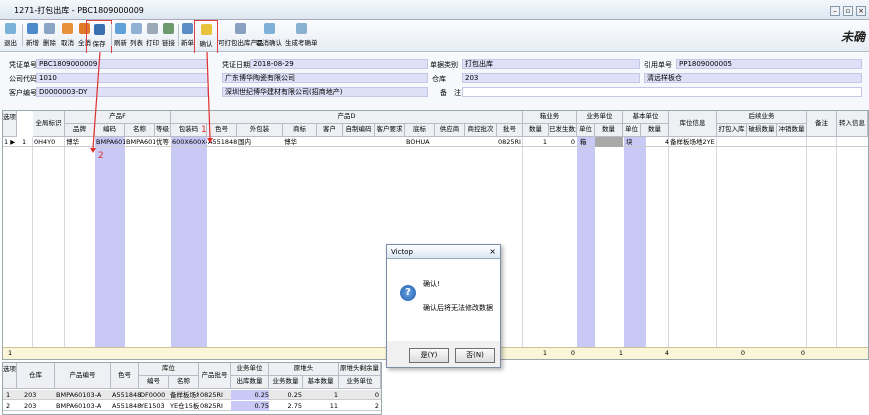 The image size is (869, 415). What do you see at coordinates (93, 150) in the screenshot?
I see `arrow-head-code` at bounding box center [93, 150].